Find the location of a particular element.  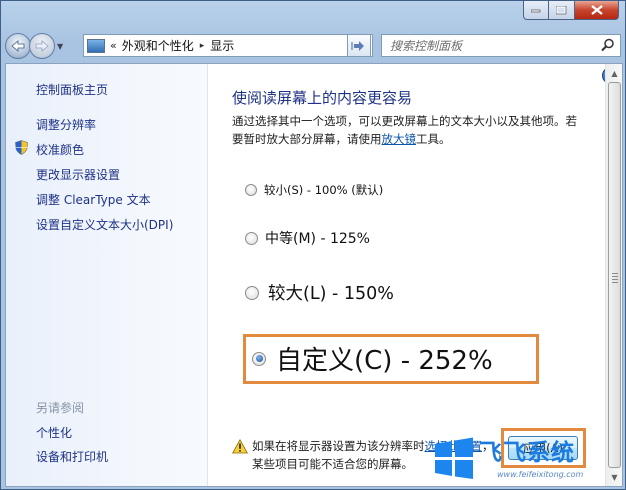

navigation-bar: ▼ « 外观和个性化 ▸ 显示 ▼ is located at coordinates (313, 46).